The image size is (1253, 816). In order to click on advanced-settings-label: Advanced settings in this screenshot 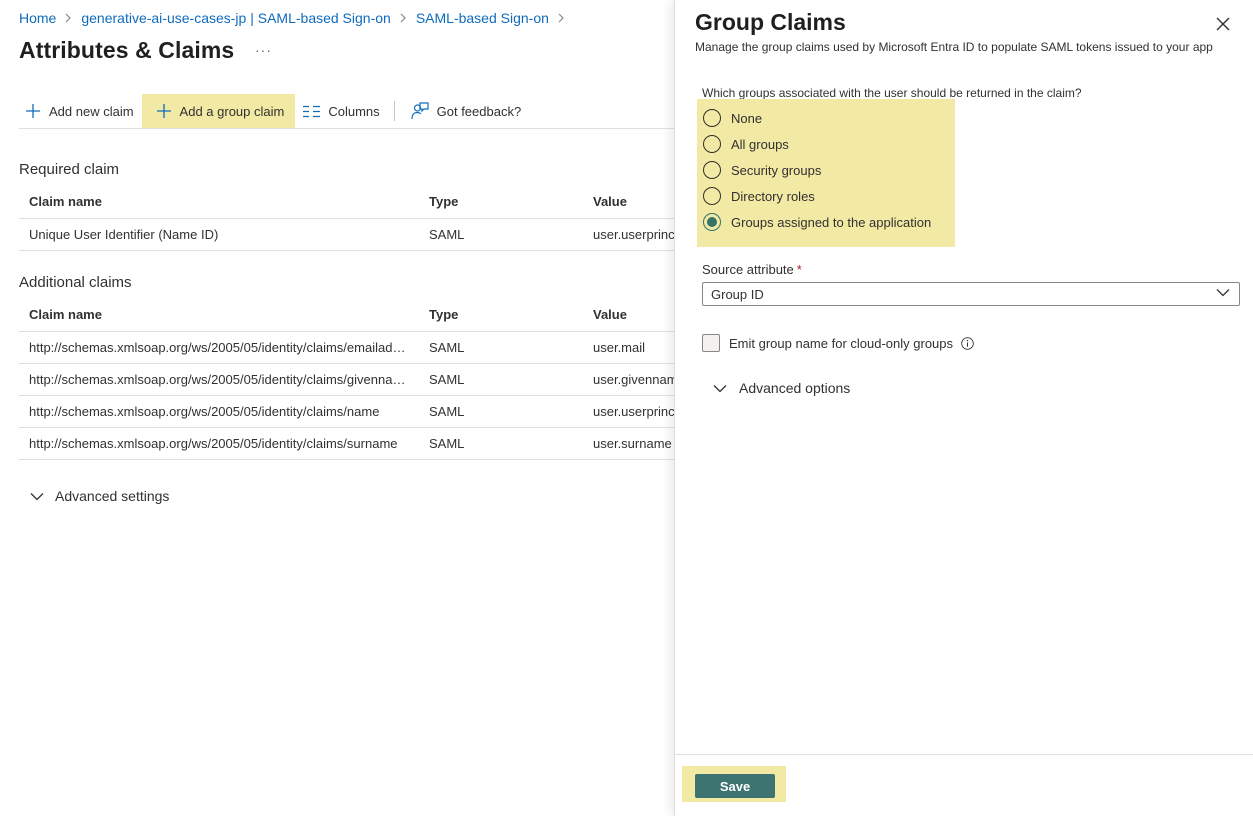, I will do `click(112, 496)`.